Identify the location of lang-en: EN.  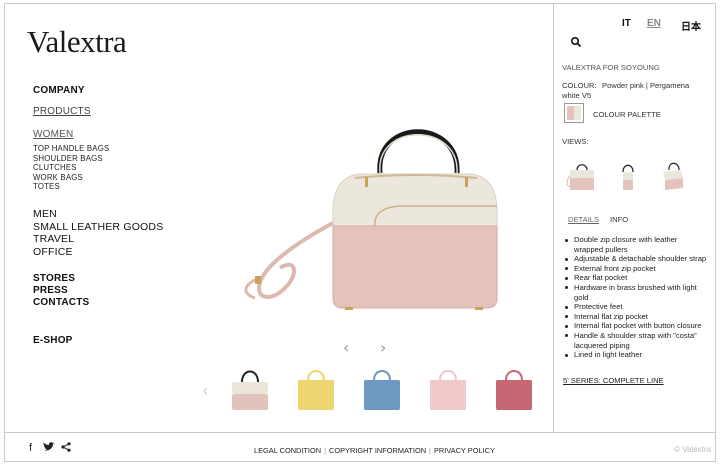
(654, 23).